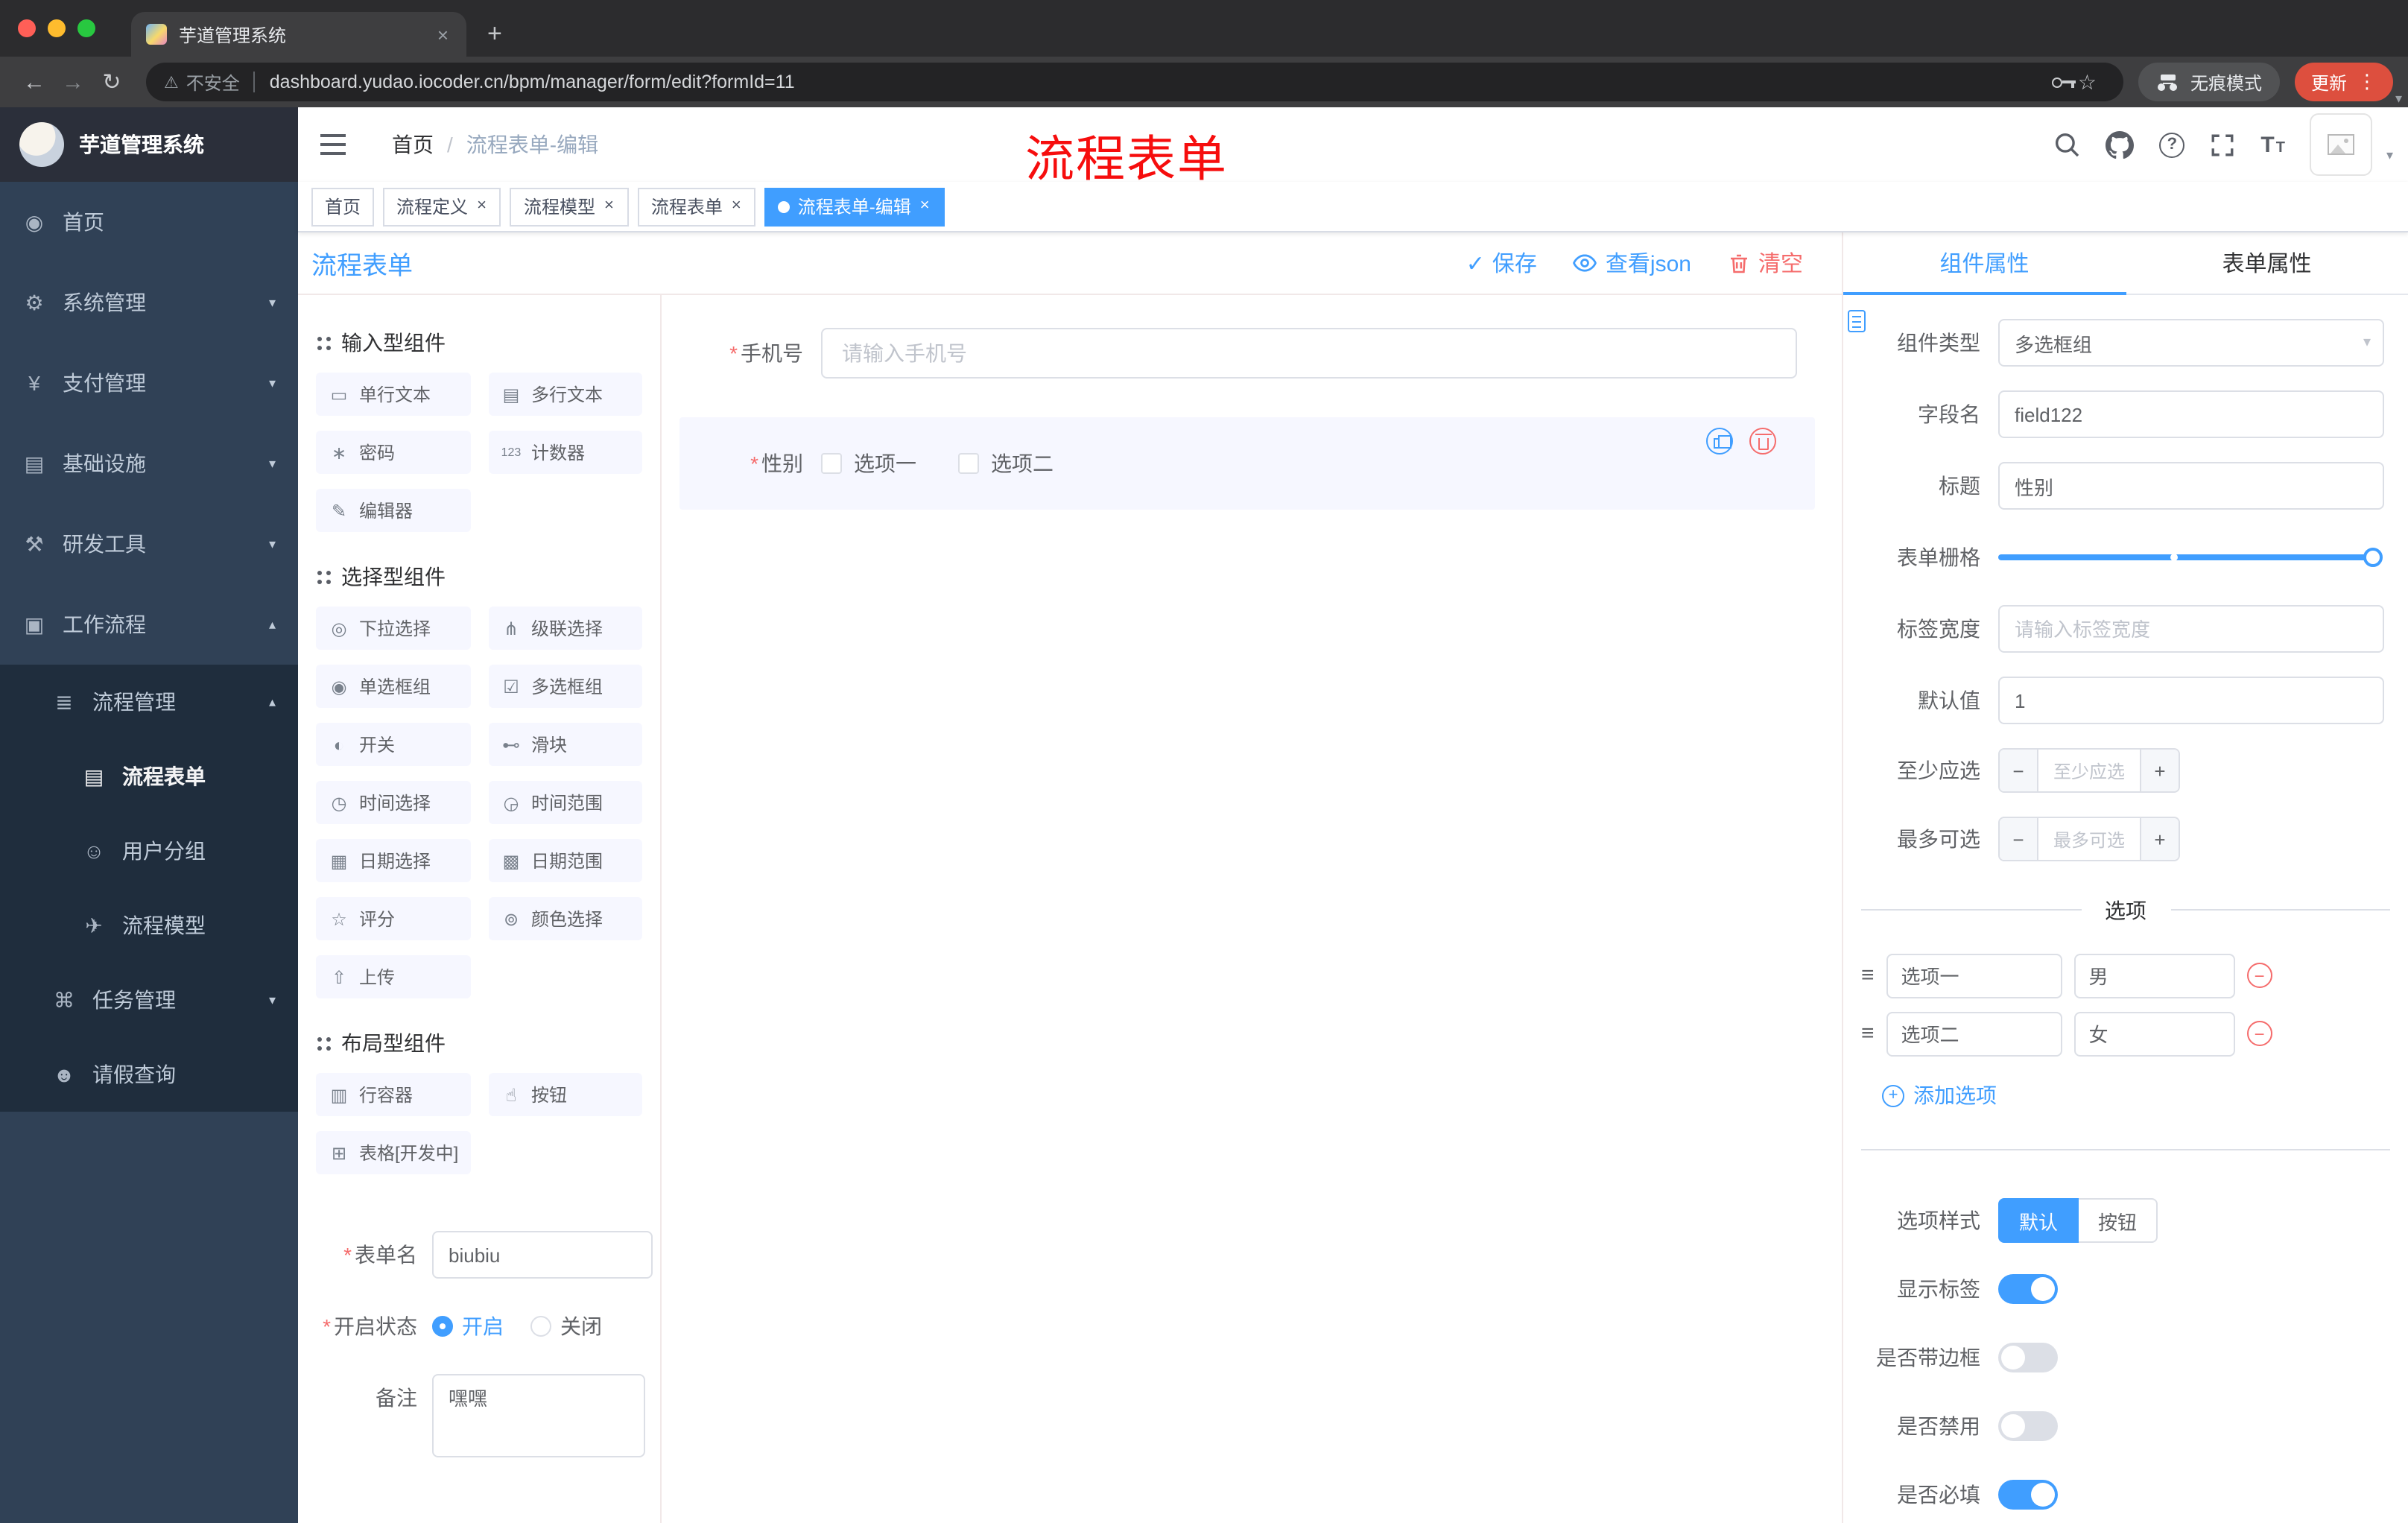 Image resolution: width=2408 pixels, height=1523 pixels. I want to click on palette-item-row-container: ▥ 行容器, so click(393, 1095).